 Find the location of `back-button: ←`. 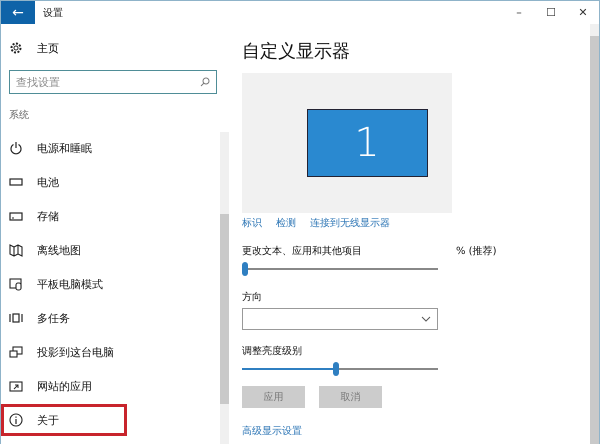

back-button: ← is located at coordinates (18, 12).